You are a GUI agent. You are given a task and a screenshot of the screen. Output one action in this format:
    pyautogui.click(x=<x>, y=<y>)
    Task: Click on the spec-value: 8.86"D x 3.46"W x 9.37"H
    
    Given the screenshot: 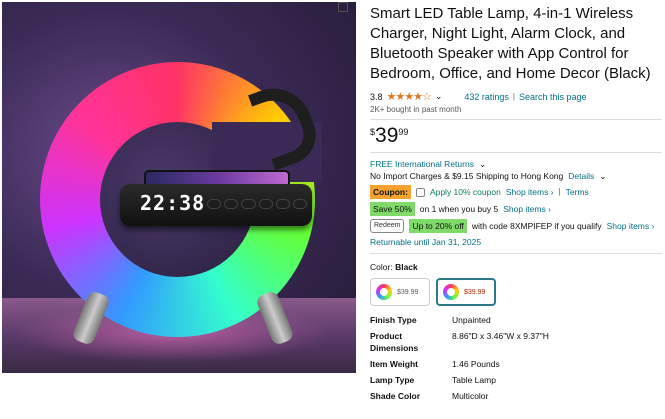 What is the action you would take?
    pyautogui.click(x=500, y=336)
    